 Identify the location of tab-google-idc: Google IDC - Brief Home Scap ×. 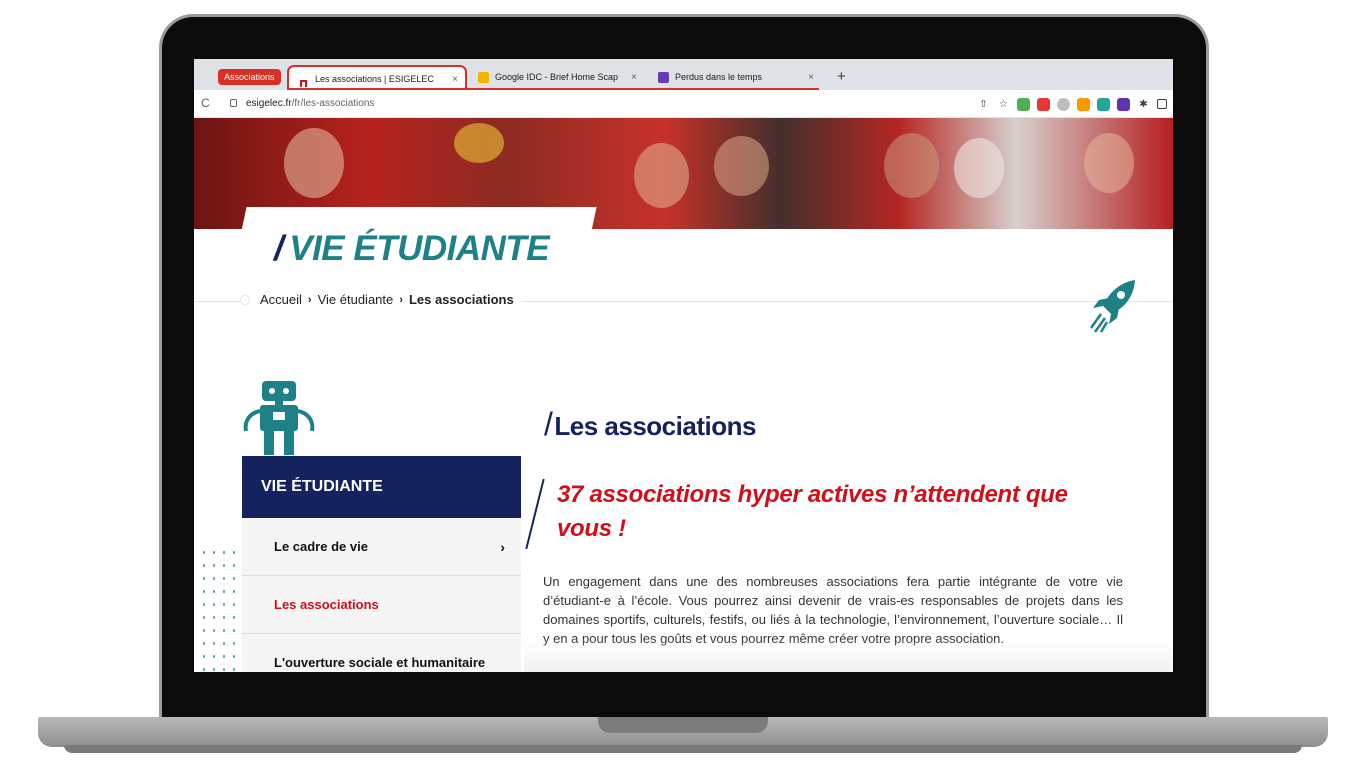
(556, 77).